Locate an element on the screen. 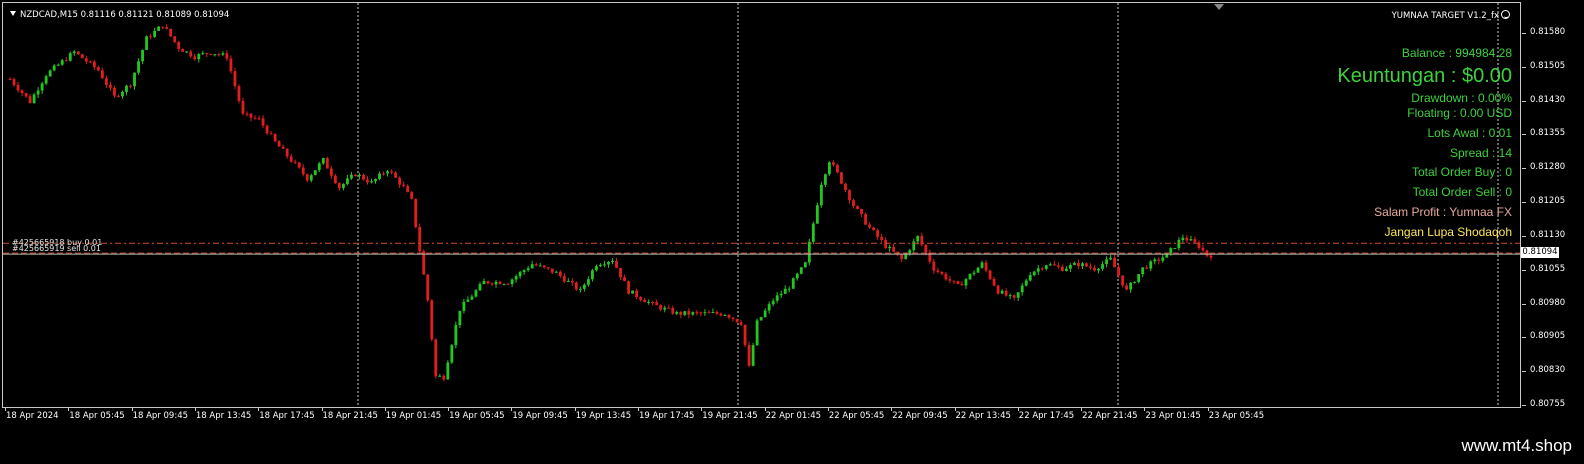  ea-title: YUMNAA TARGET V1.2_fx is located at coordinates (1451, 15).